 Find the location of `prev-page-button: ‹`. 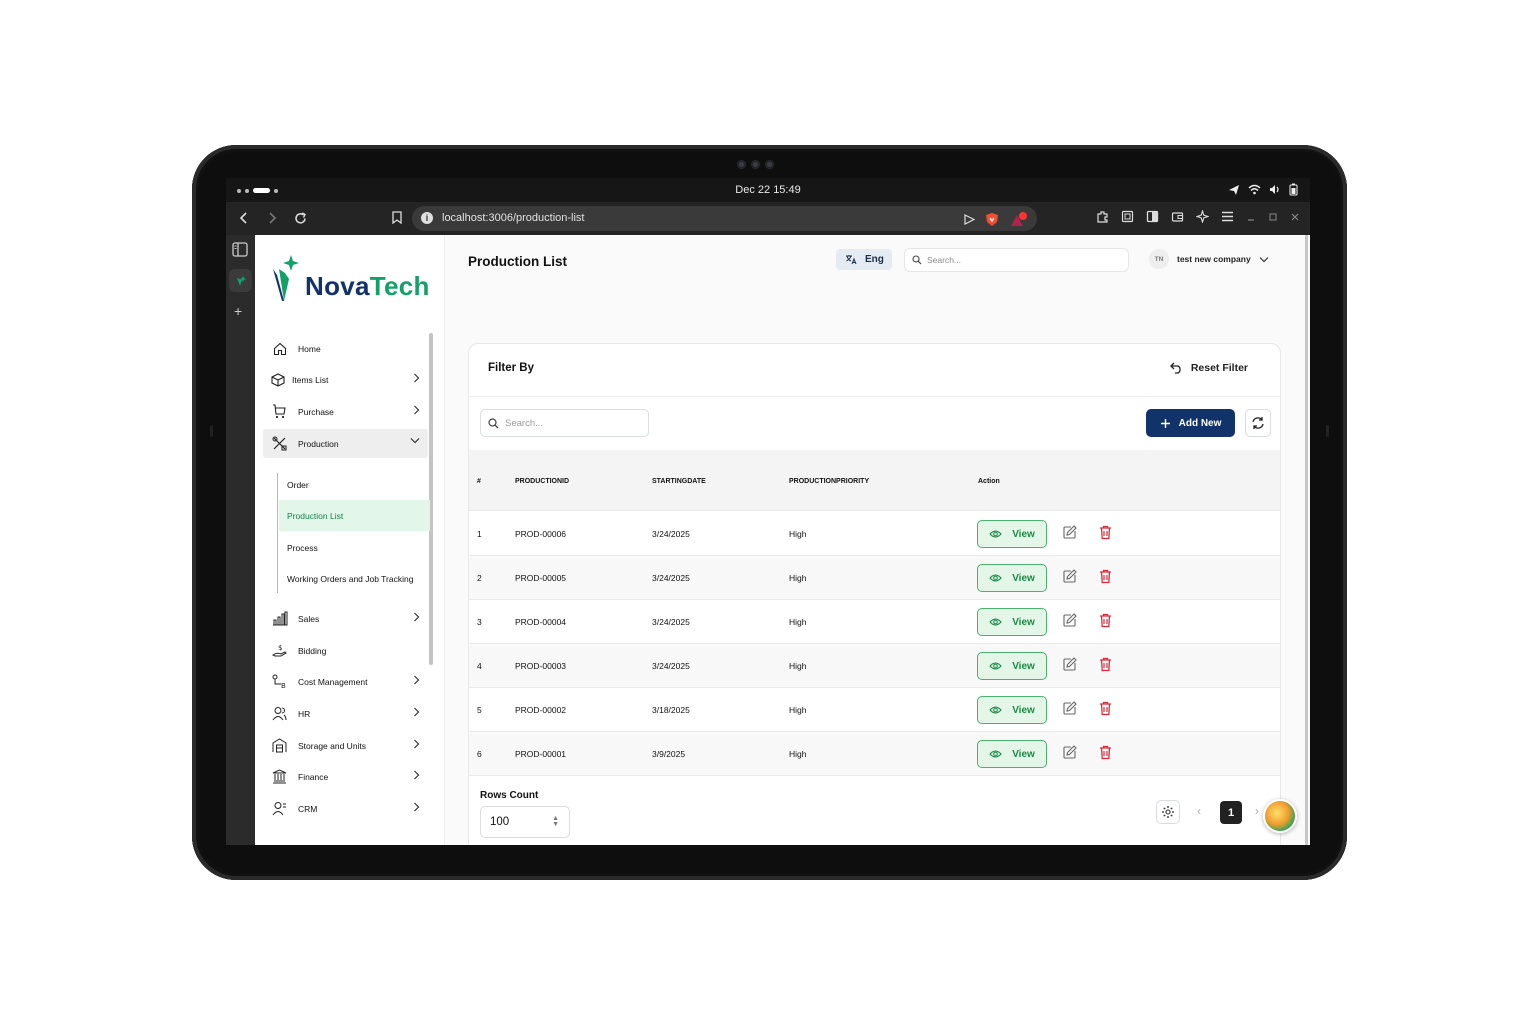

prev-page-button: ‹ is located at coordinates (1199, 811).